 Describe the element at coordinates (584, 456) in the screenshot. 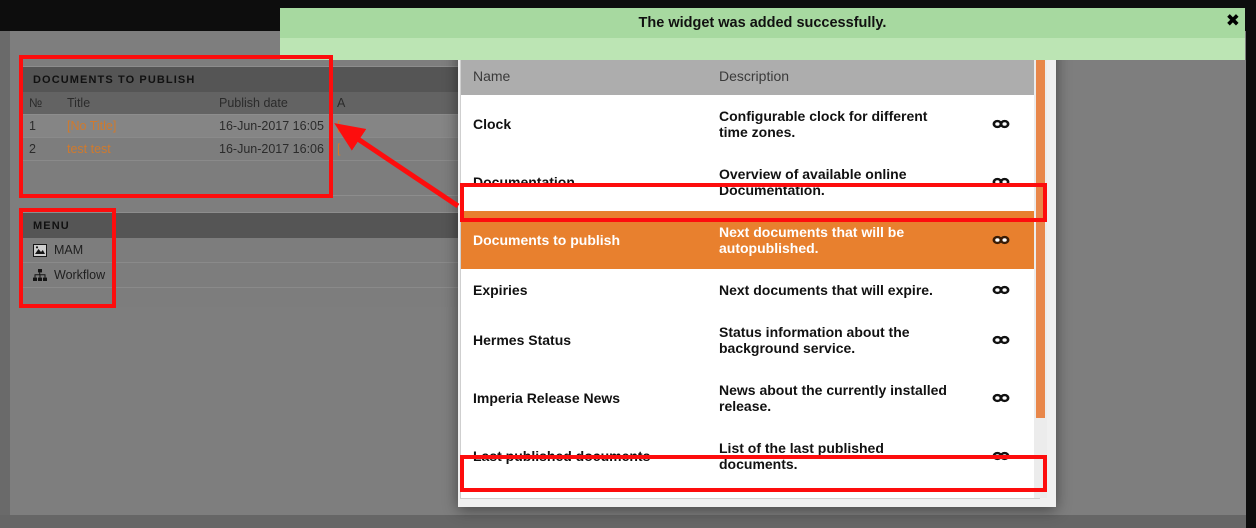

I see `widget-name: Last published documents` at that location.